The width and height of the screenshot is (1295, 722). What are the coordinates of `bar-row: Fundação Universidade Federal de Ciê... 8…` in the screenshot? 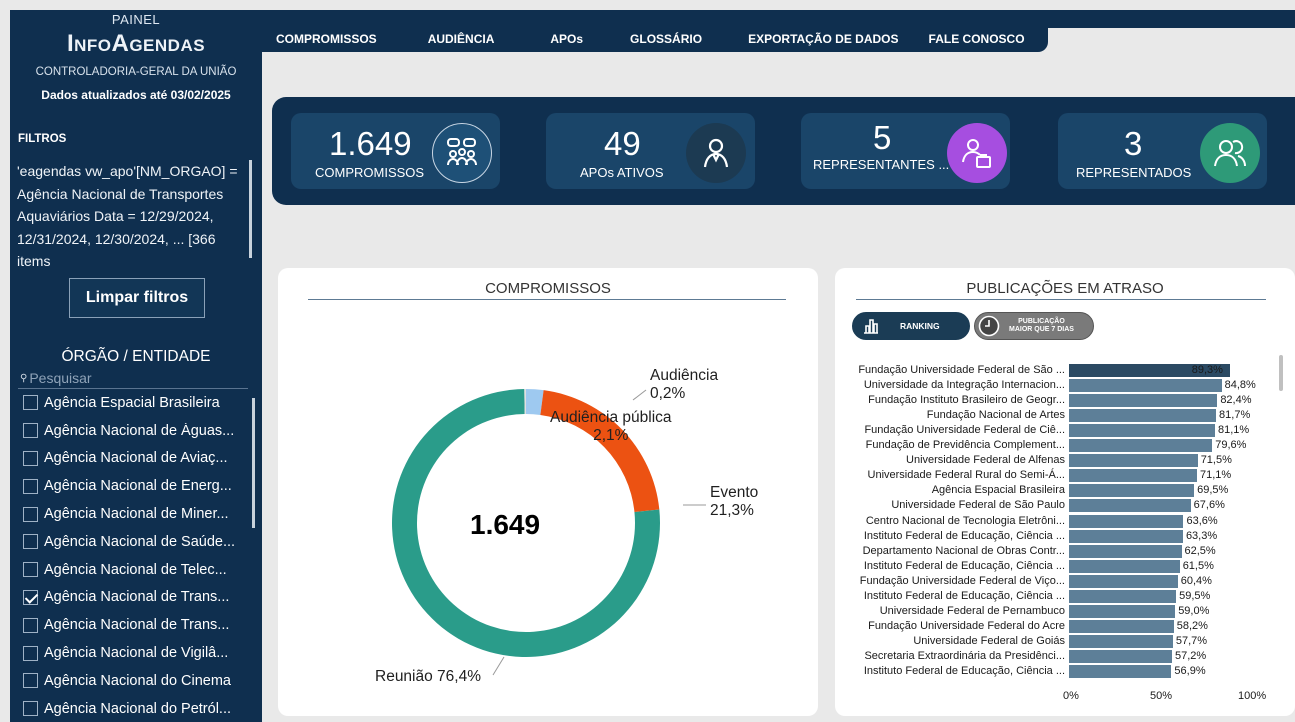 It's located at (1065, 430).